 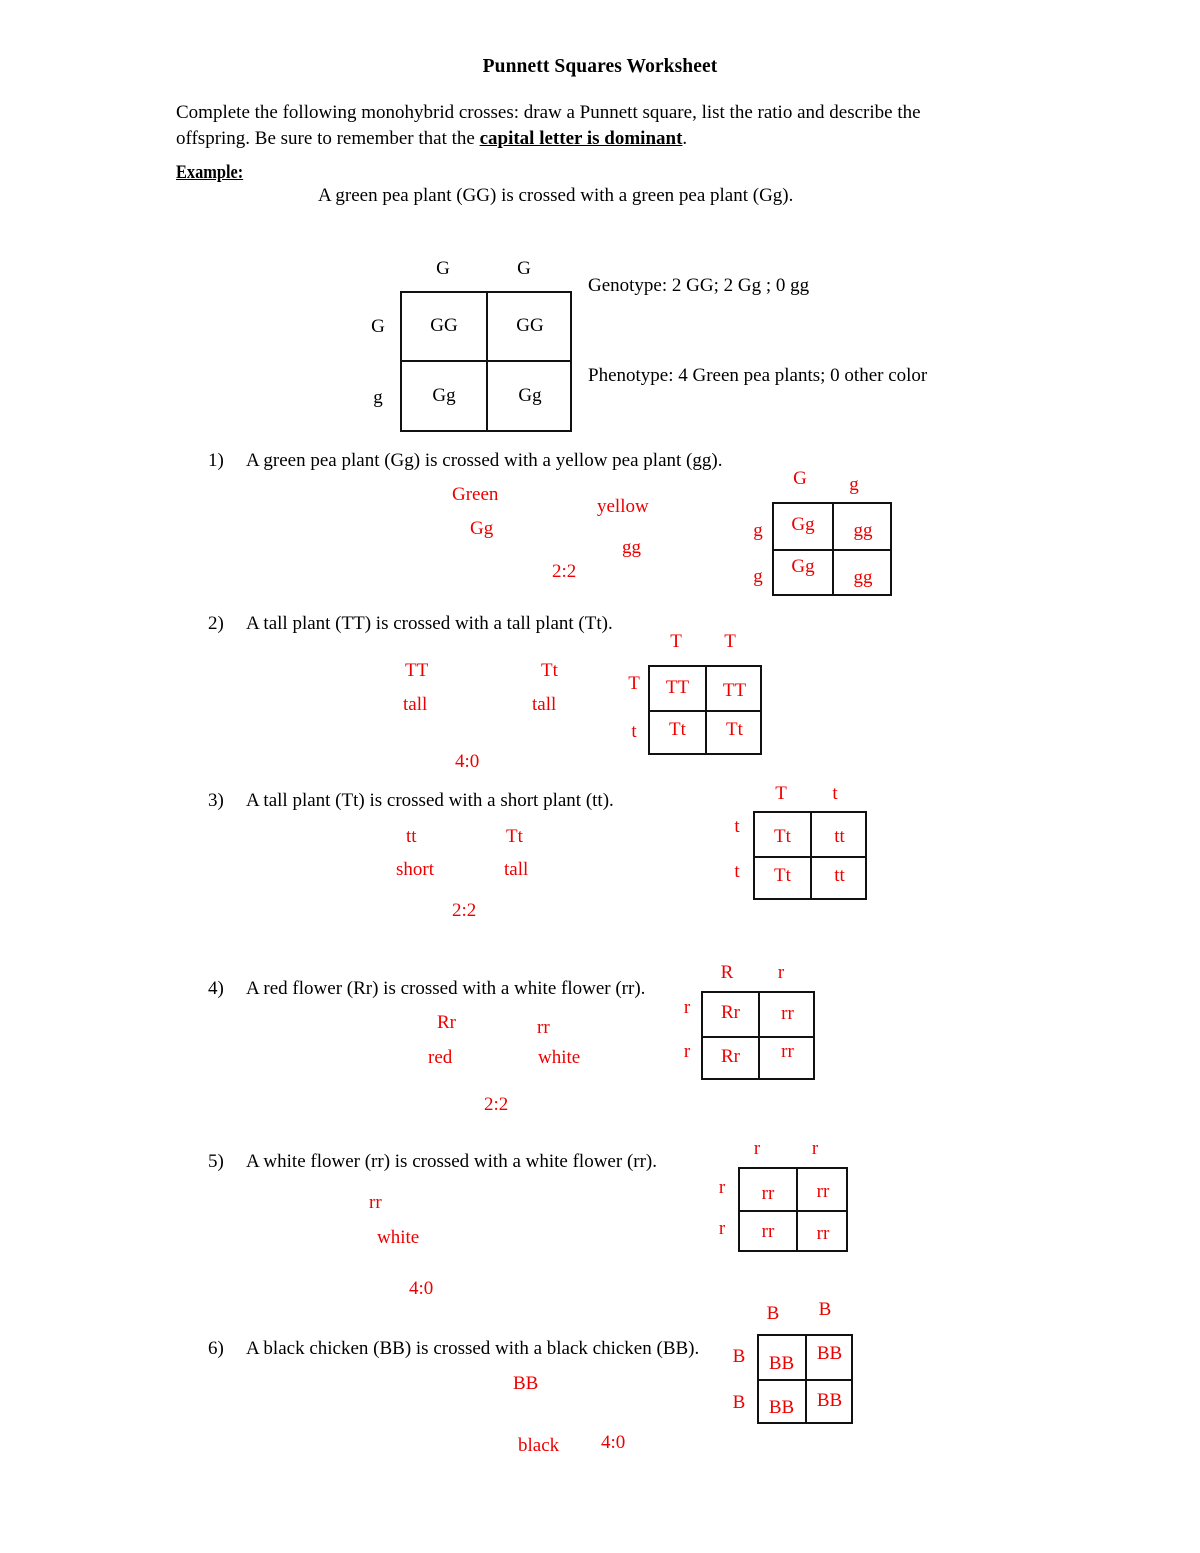 I want to click on grid-top-label-1: R, so click(x=727, y=972).